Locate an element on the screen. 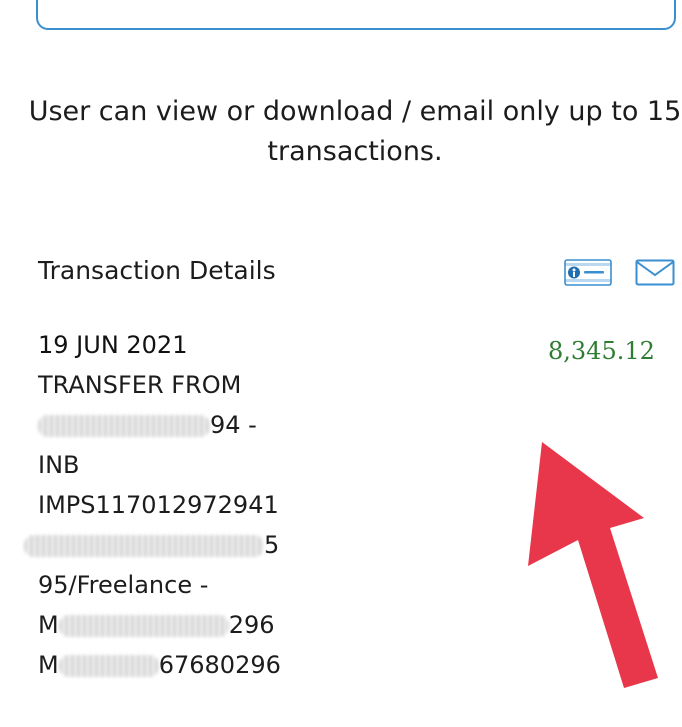  desc-line-7-text: 296 is located at coordinates (251, 625).